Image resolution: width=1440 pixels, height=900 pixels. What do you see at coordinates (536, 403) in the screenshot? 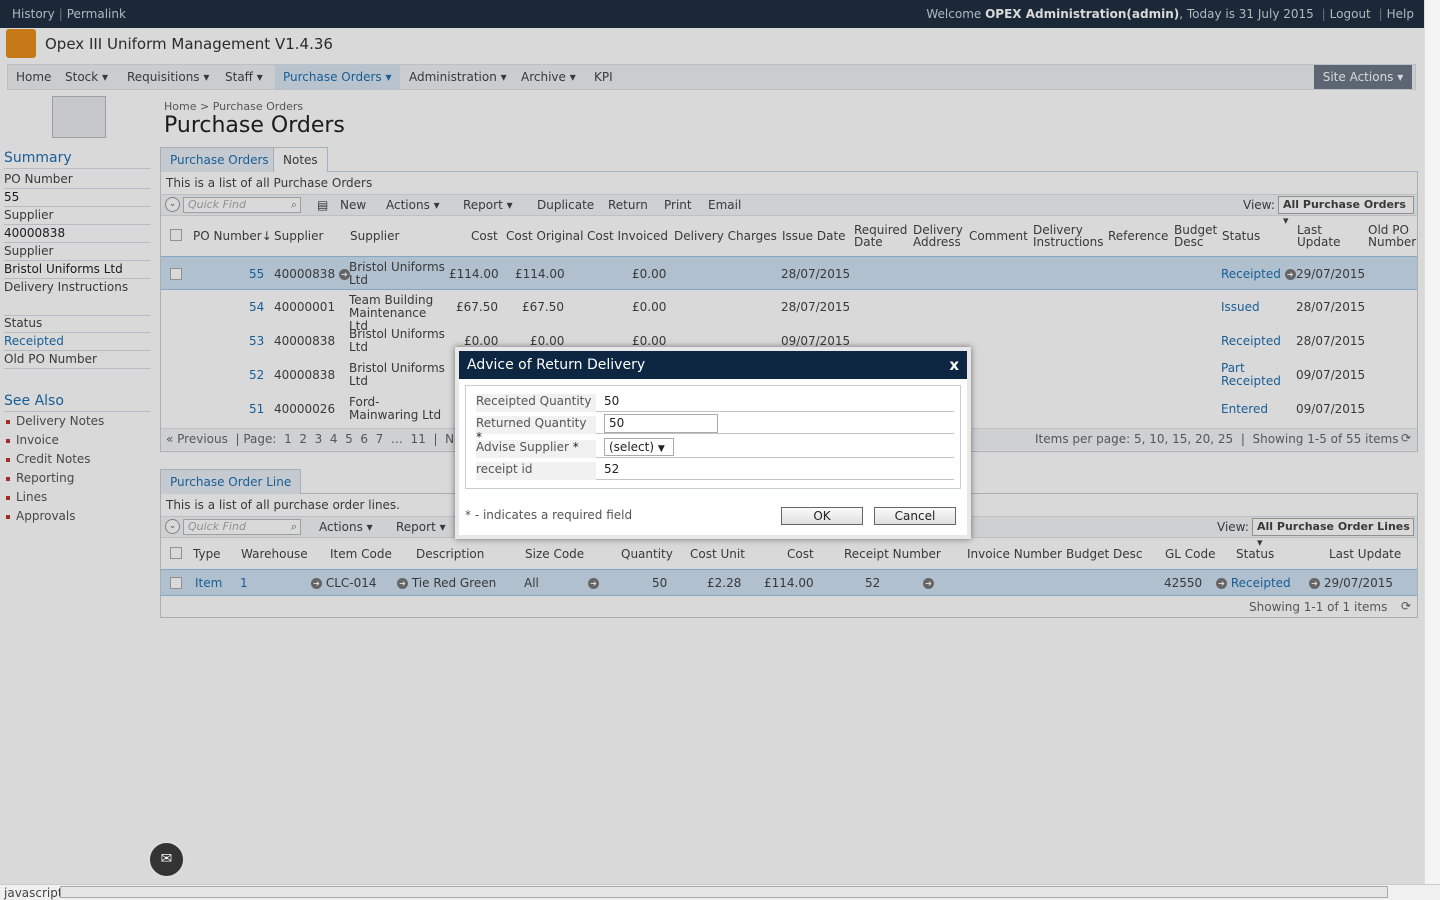
I see `receipted-quantity-label: Receipted Quantity` at bounding box center [536, 403].